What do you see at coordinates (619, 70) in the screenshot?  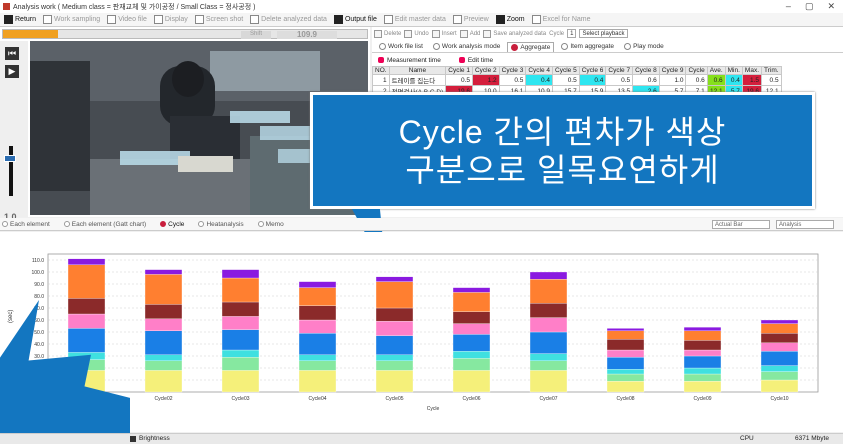 I see `column-header: Cycle 7` at bounding box center [619, 70].